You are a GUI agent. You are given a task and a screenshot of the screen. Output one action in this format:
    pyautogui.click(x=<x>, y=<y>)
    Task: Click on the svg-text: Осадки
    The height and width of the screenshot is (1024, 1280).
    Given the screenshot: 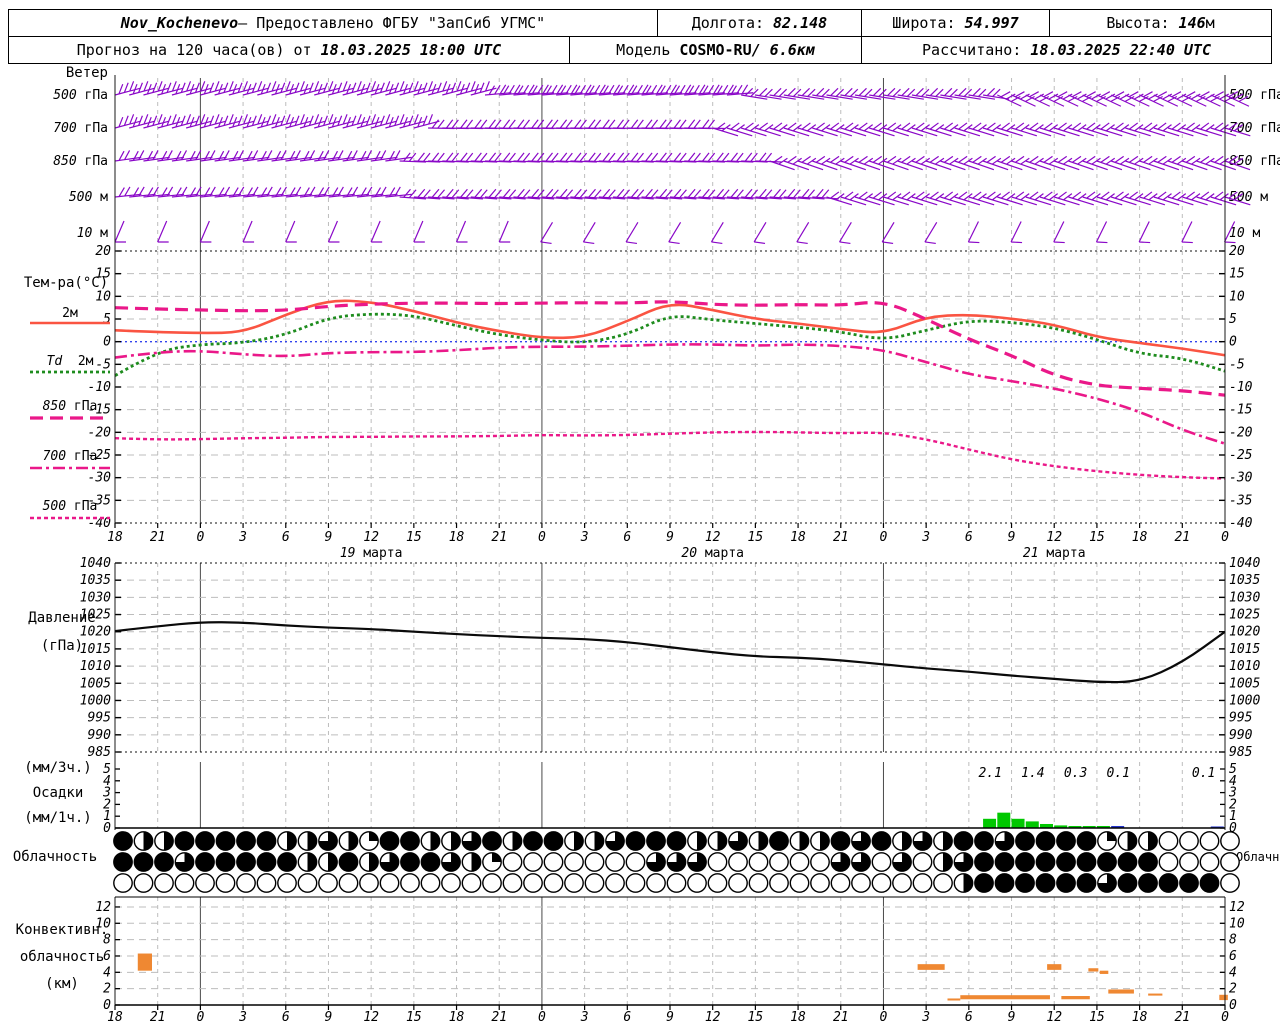 What is the action you would take?
    pyautogui.click(x=58, y=793)
    